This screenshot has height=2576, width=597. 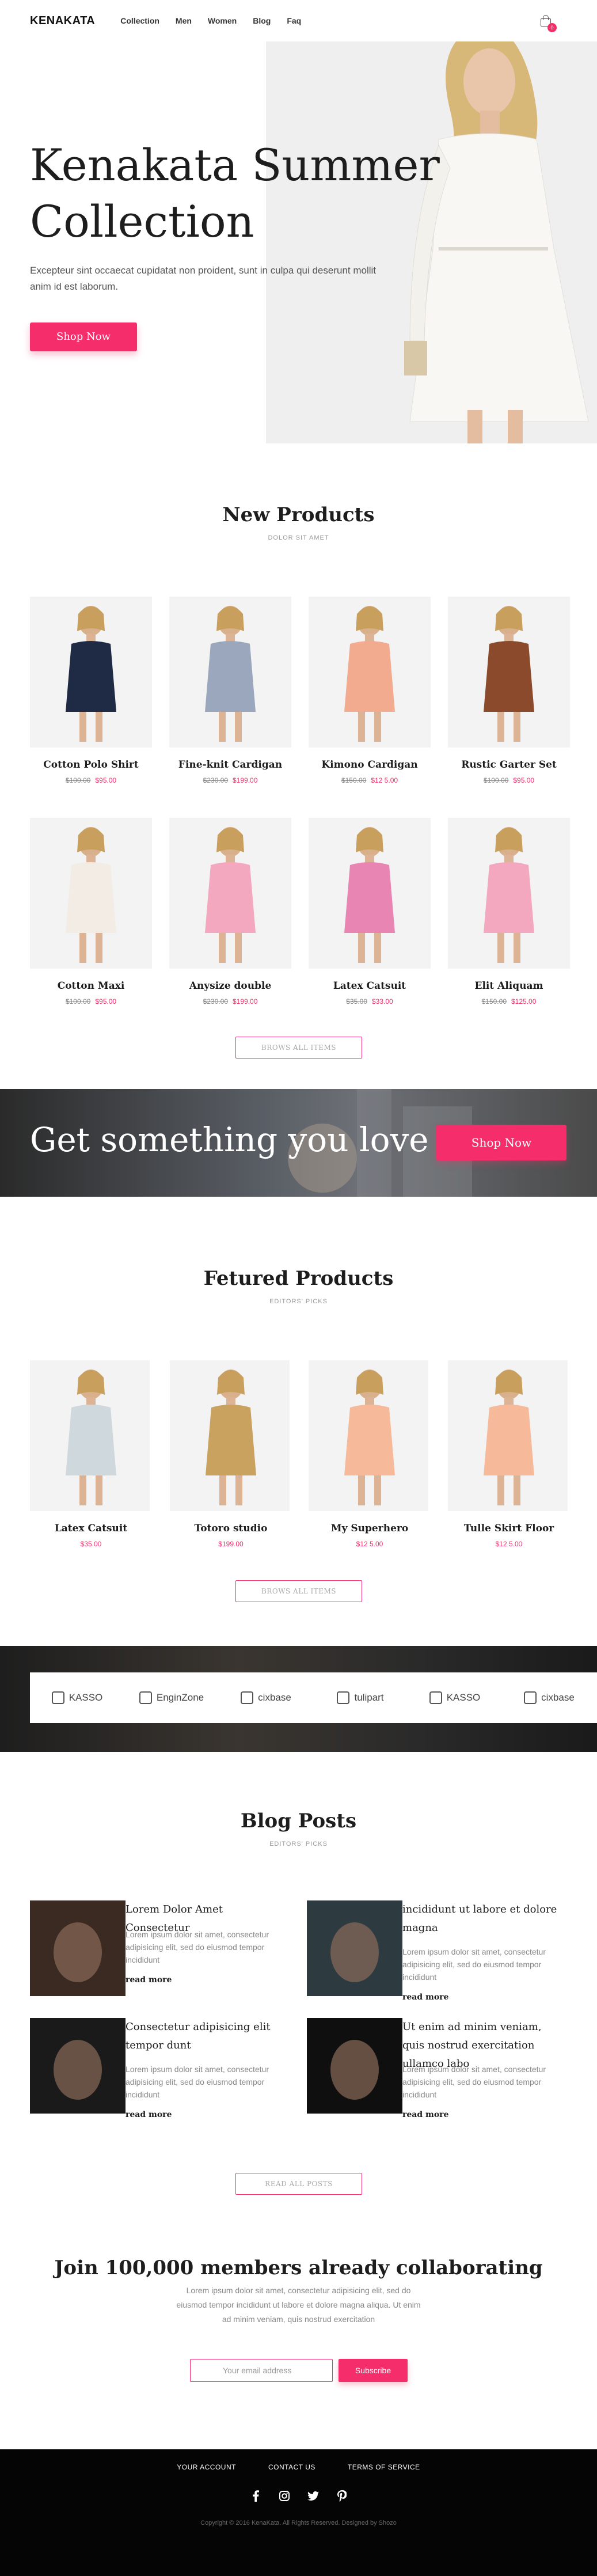 I want to click on product-card: Kimono Cardigan $150.00 $12 5.00, so click(x=370, y=690).